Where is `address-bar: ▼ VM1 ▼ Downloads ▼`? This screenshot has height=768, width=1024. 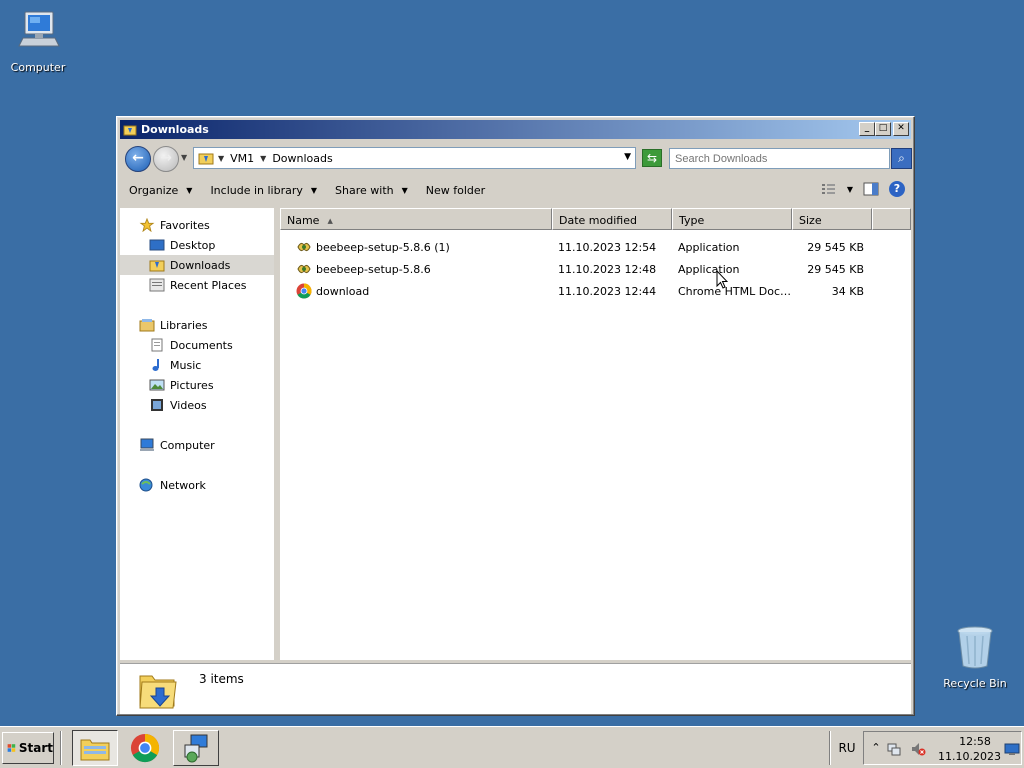
address-bar: ▼ VM1 ▼ Downloads ▼ is located at coordinates (414, 158).